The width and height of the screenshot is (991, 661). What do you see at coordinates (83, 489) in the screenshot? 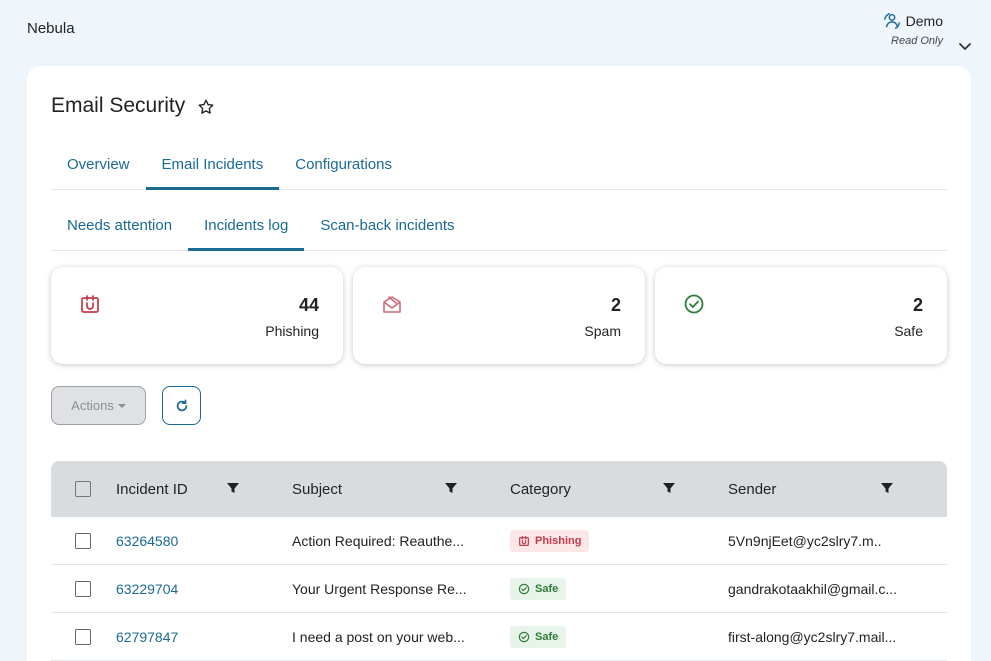
I see `select-all-checkbox` at bounding box center [83, 489].